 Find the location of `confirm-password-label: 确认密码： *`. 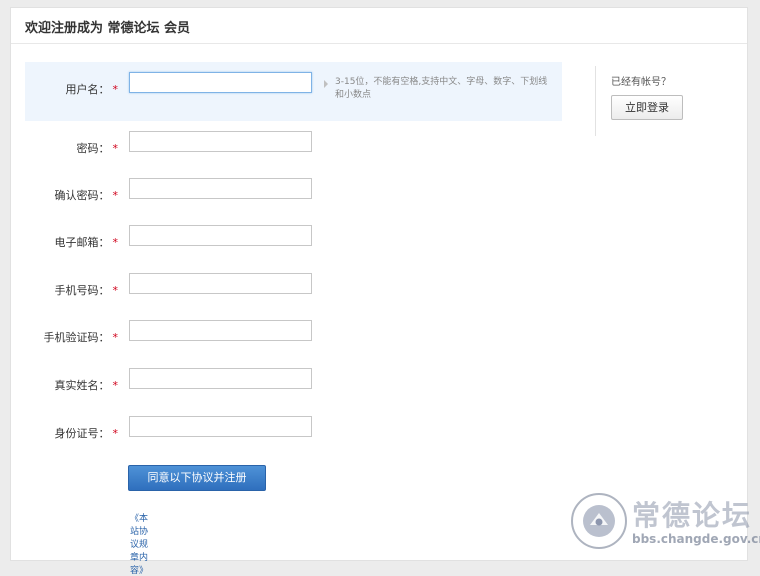

confirm-password-label: 确认密码： * is located at coordinates (86, 195).